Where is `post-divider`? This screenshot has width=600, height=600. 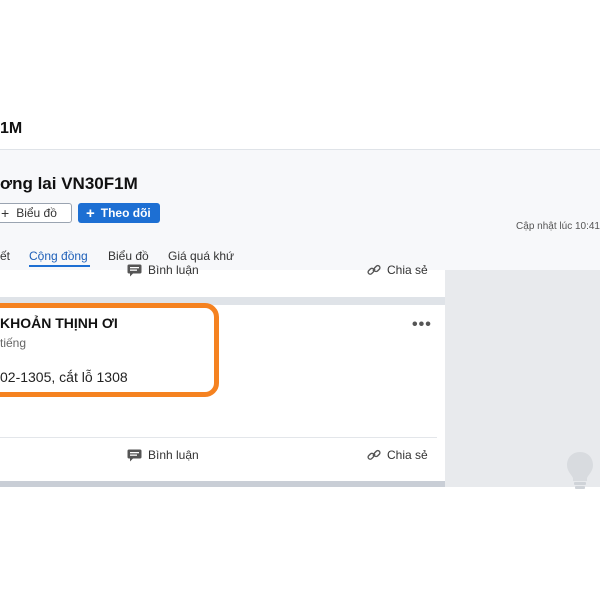
post-divider is located at coordinates (218, 437).